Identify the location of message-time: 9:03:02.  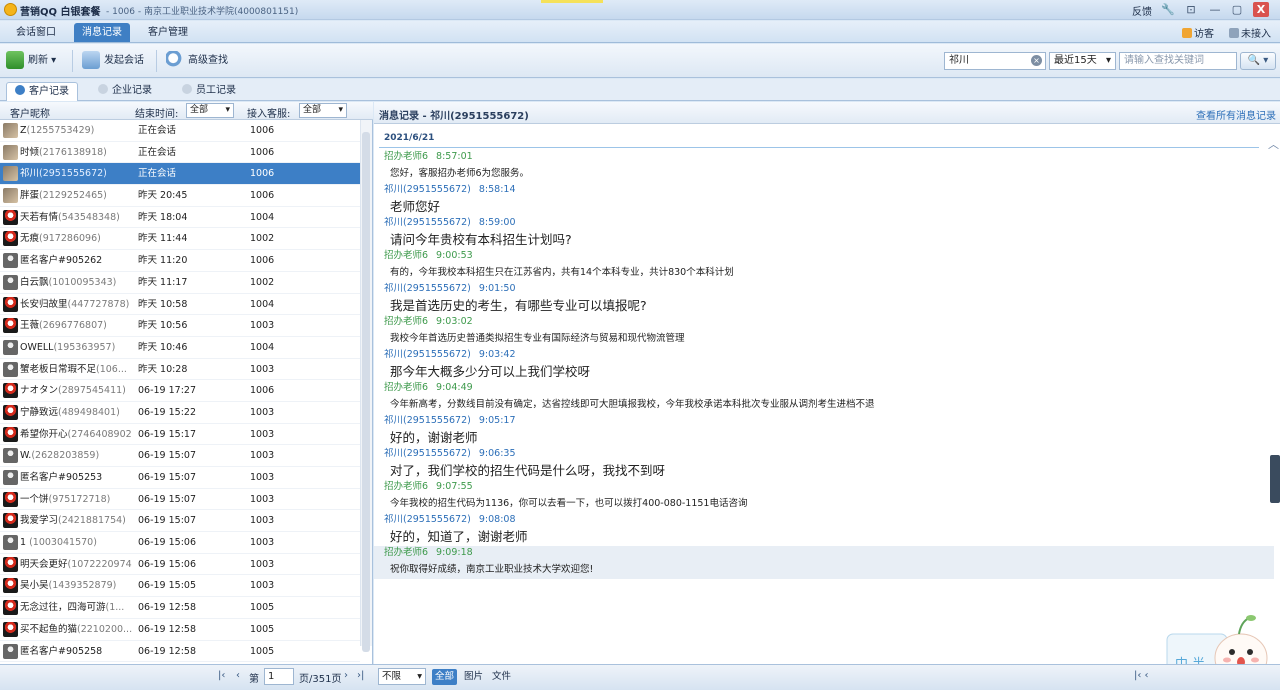
(454, 321).